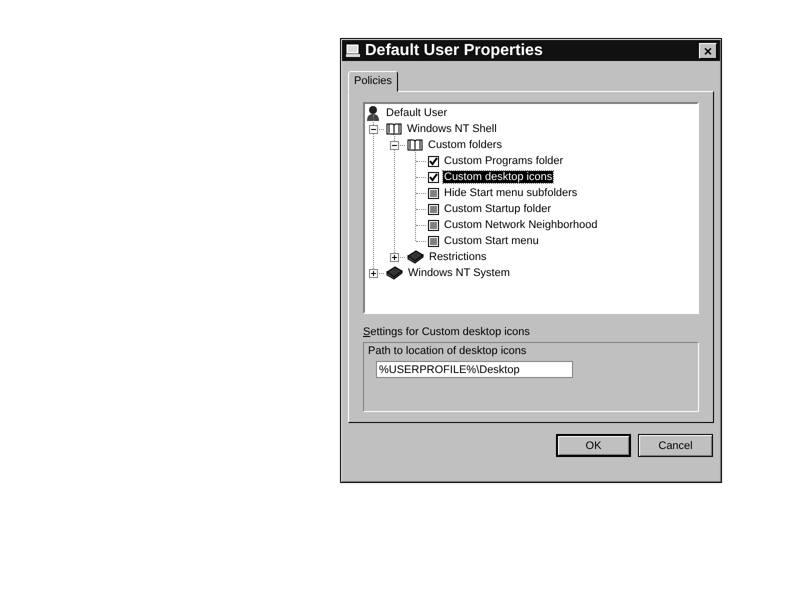 This screenshot has width=800, height=600. What do you see at coordinates (459, 273) in the screenshot?
I see `tree-item: Windows NT System` at bounding box center [459, 273].